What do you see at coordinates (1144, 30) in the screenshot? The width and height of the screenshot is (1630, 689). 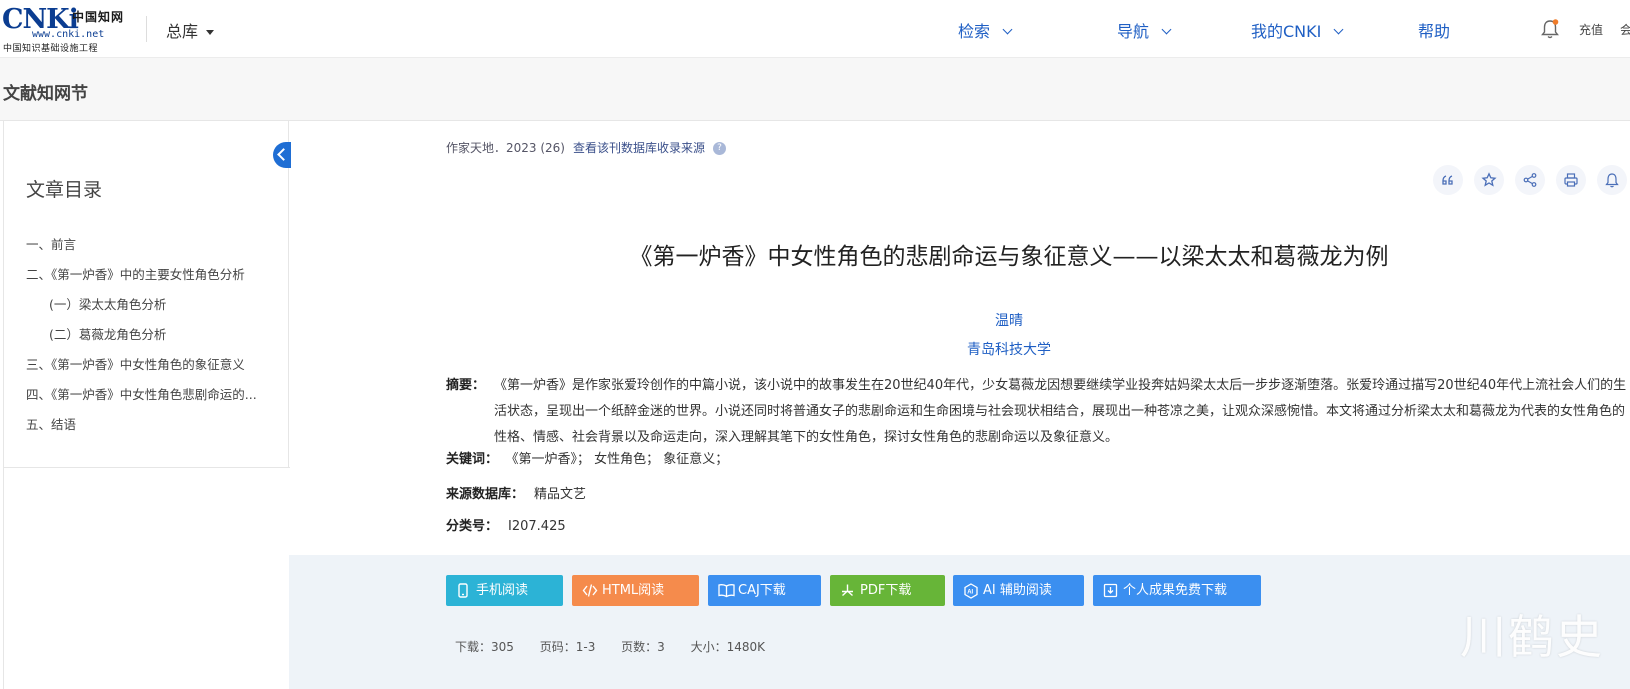 I see `nav-navigation: 导航` at bounding box center [1144, 30].